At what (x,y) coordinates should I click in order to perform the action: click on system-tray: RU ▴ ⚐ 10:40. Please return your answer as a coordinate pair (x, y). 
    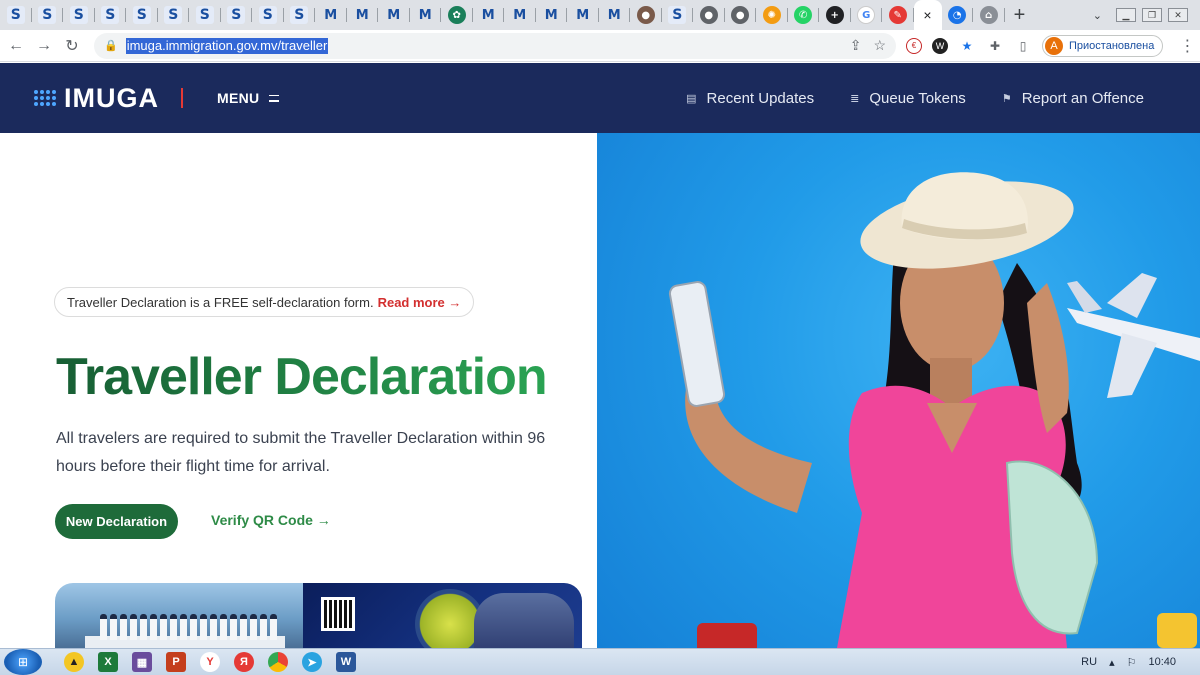
    Looking at the image, I should click on (1140, 662).